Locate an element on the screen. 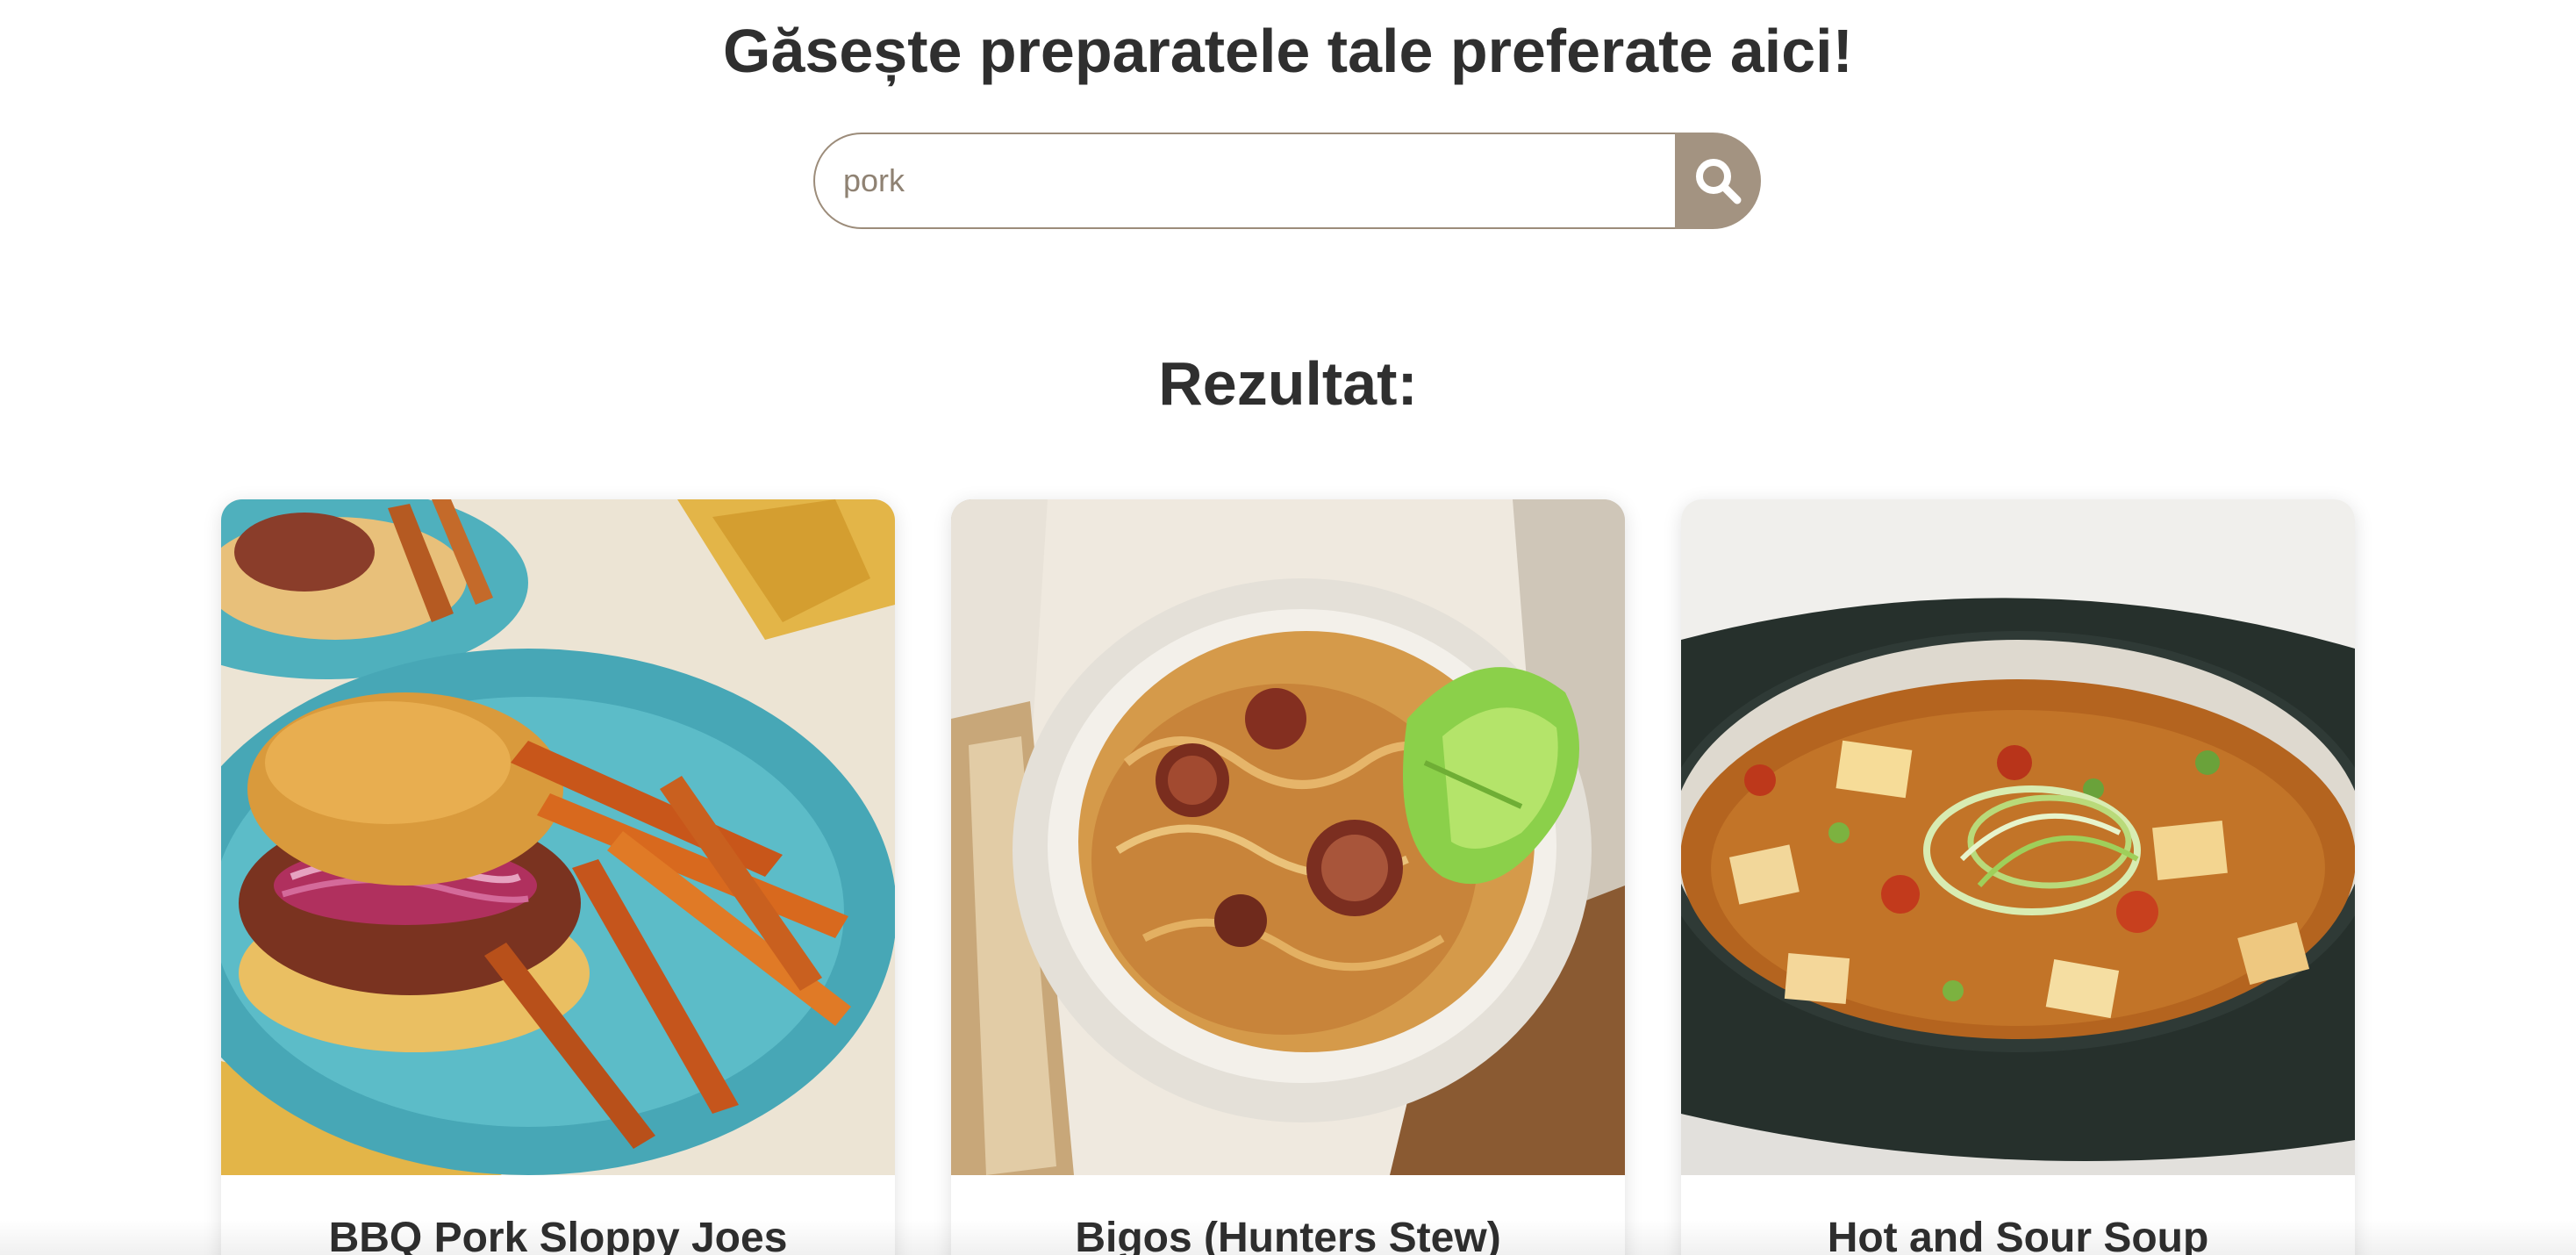  search-icon is located at coordinates (1719, 181).